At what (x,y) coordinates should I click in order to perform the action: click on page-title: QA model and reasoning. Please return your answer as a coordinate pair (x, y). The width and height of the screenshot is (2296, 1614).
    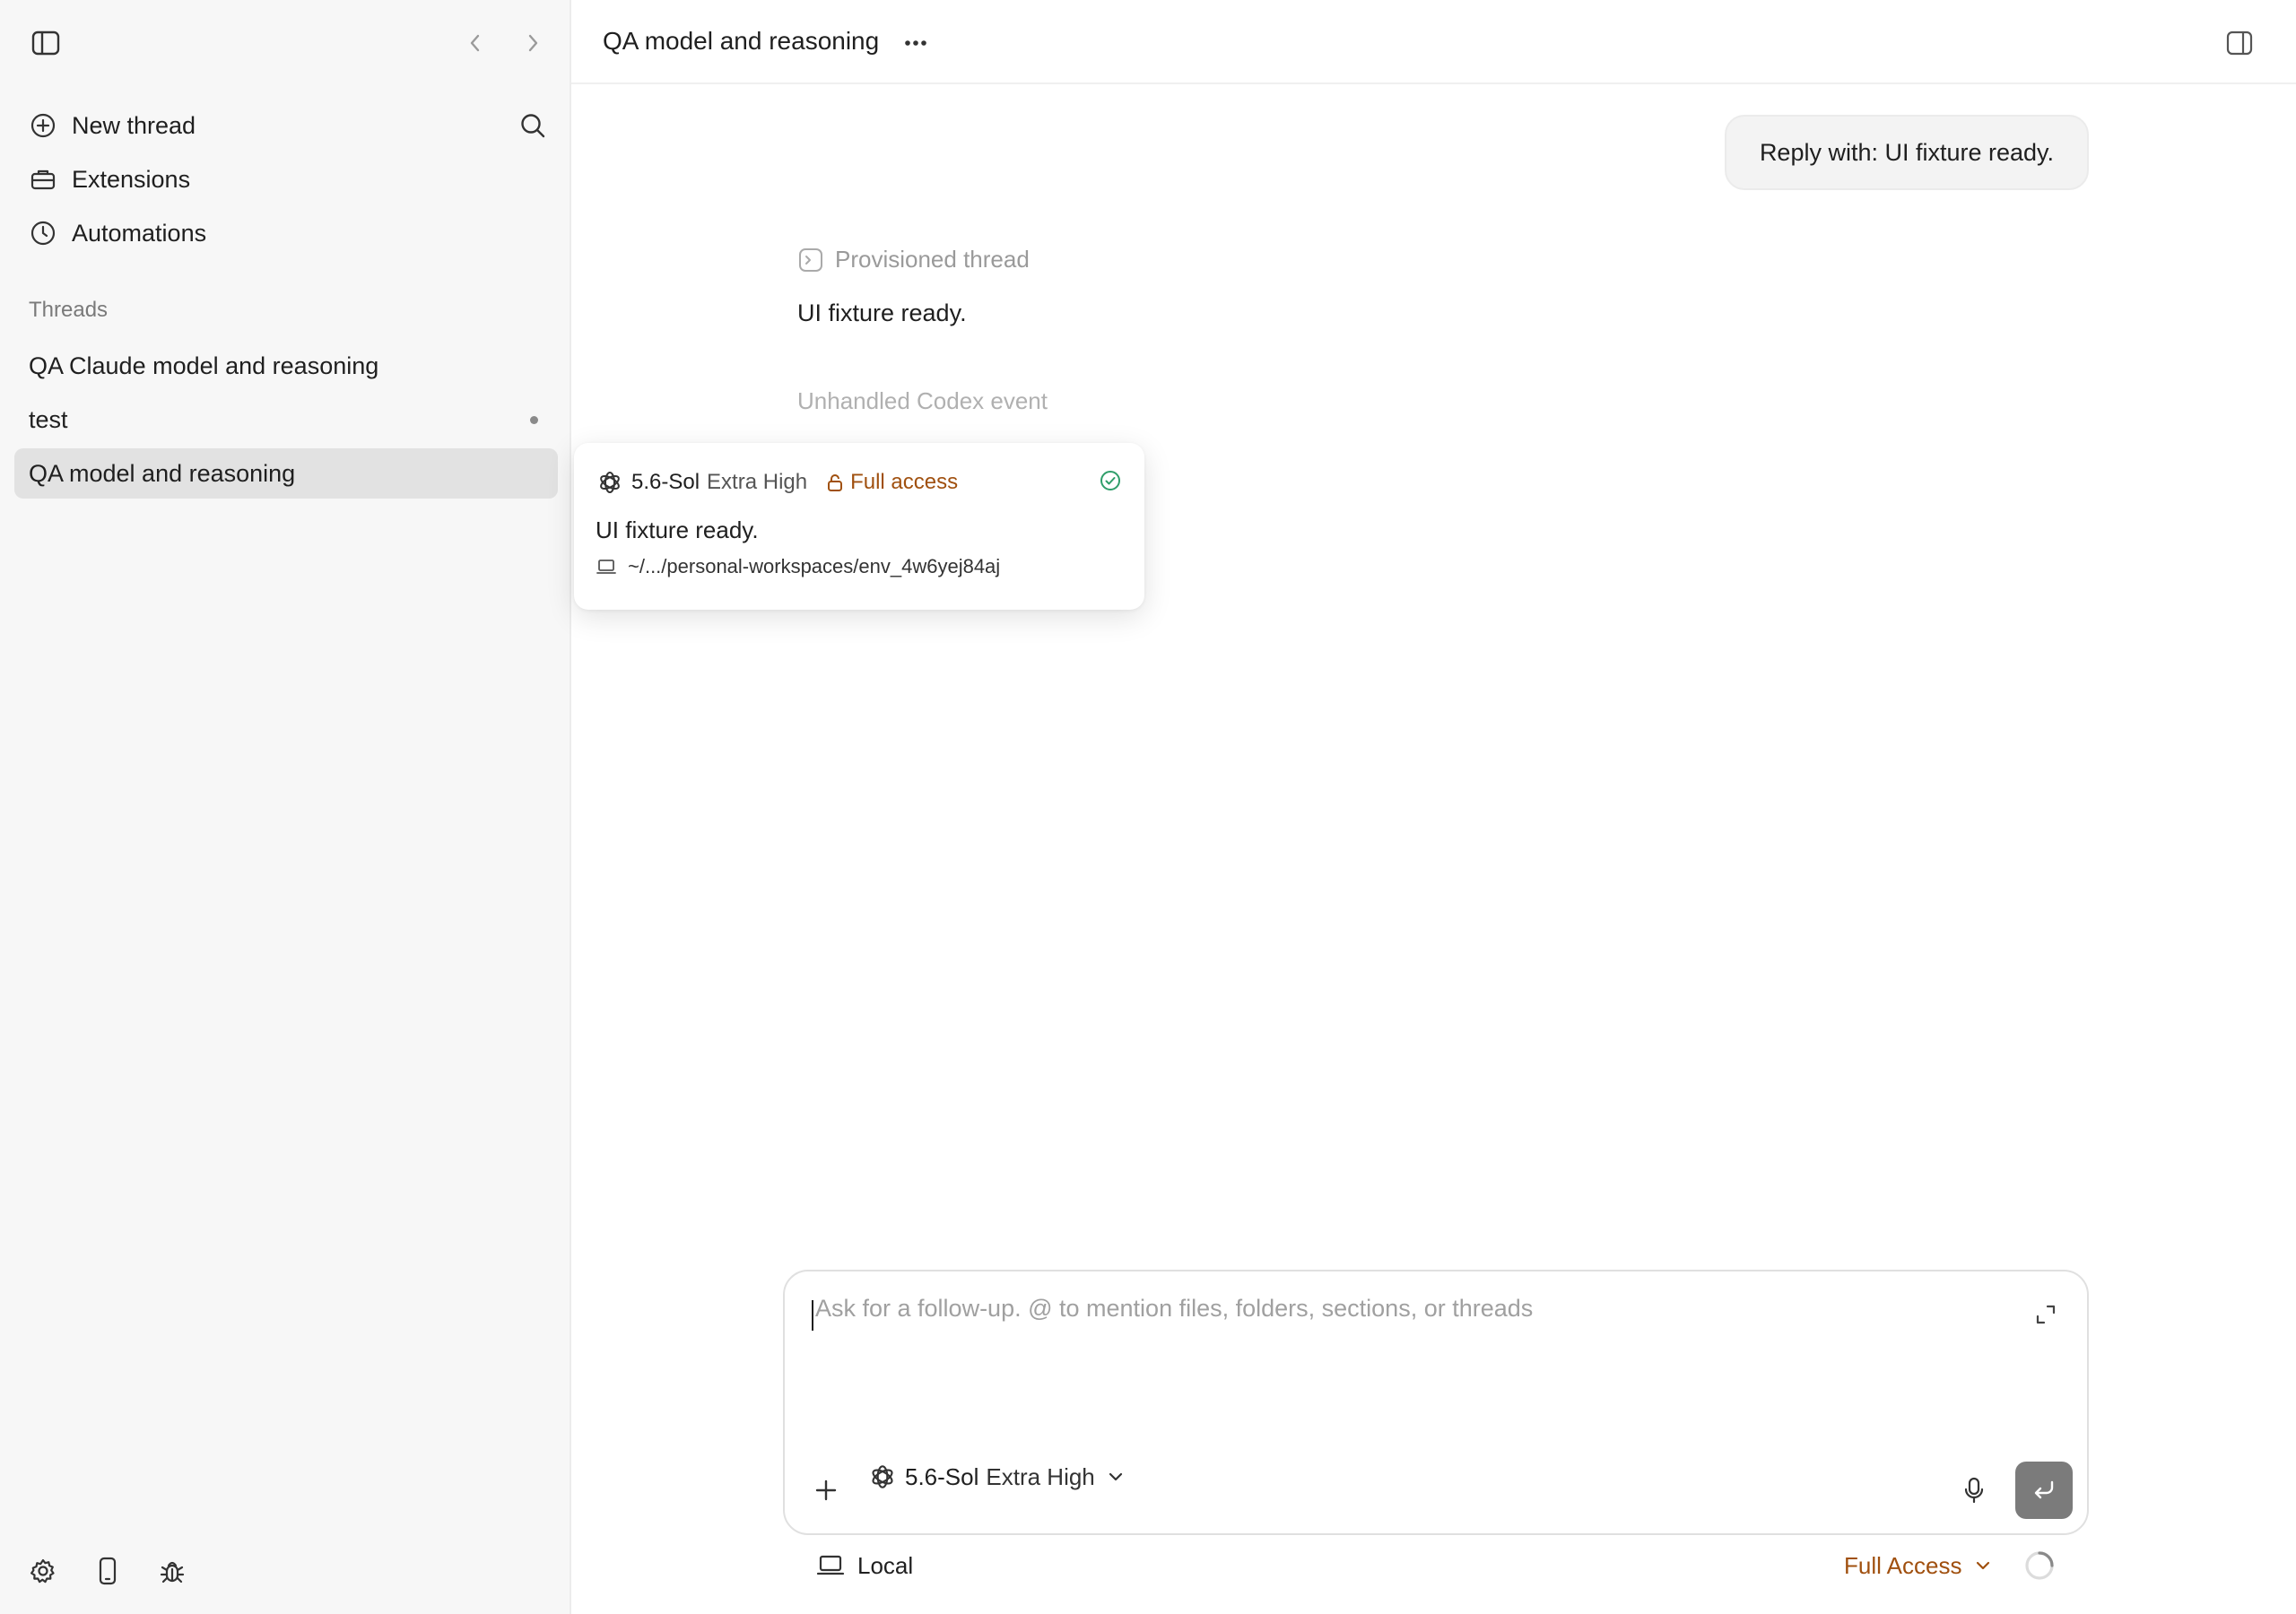
    Looking at the image, I should click on (741, 41).